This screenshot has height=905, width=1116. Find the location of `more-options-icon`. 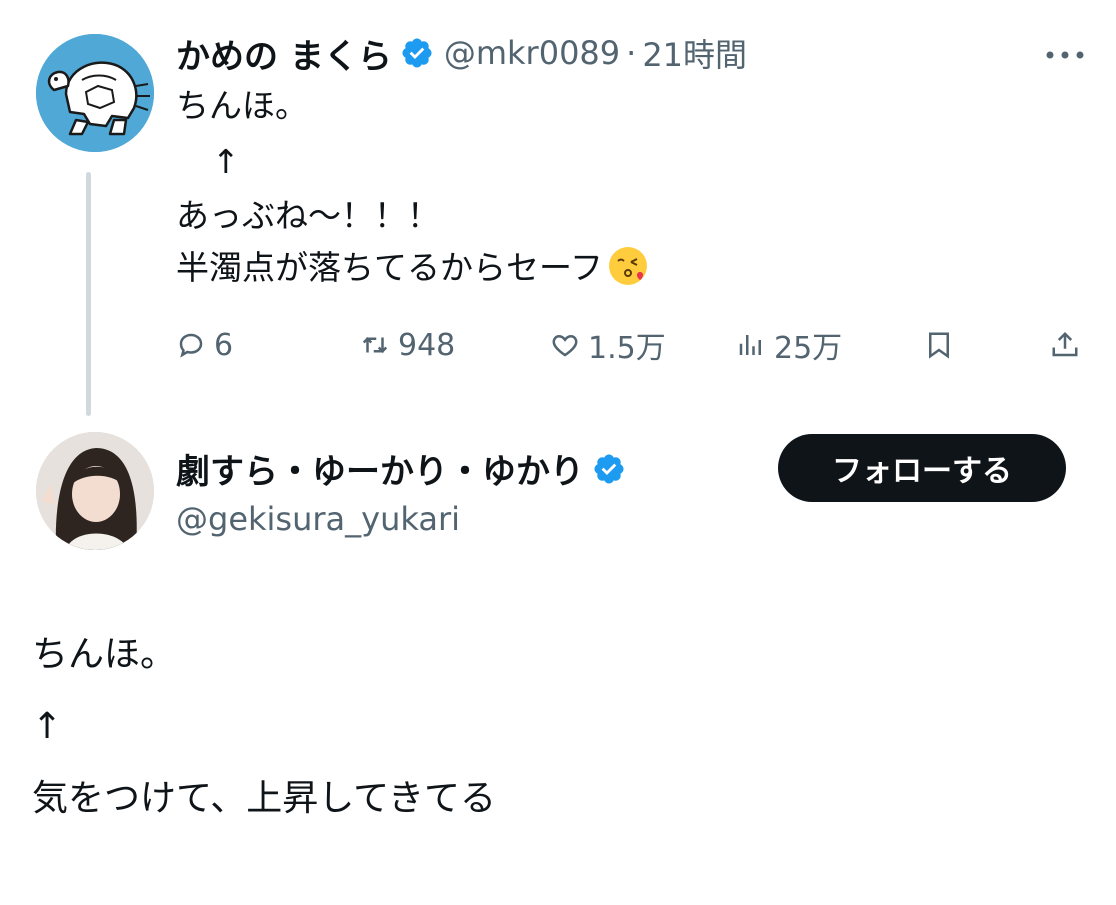

more-options-icon is located at coordinates (1065, 55).